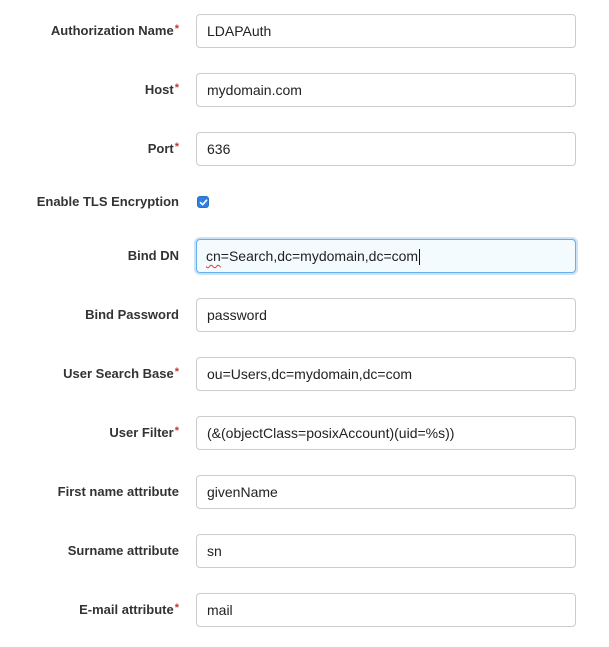 This screenshot has height=647, width=609. I want to click on enable-tls-checkbox, so click(203, 202).